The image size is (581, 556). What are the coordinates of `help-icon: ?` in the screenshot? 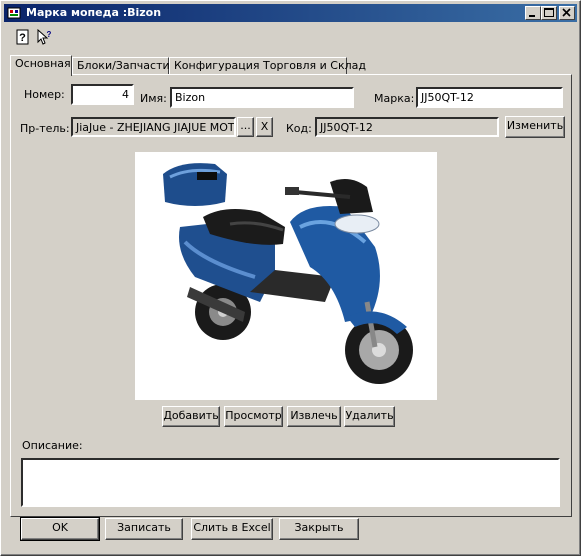 It's located at (23, 37).